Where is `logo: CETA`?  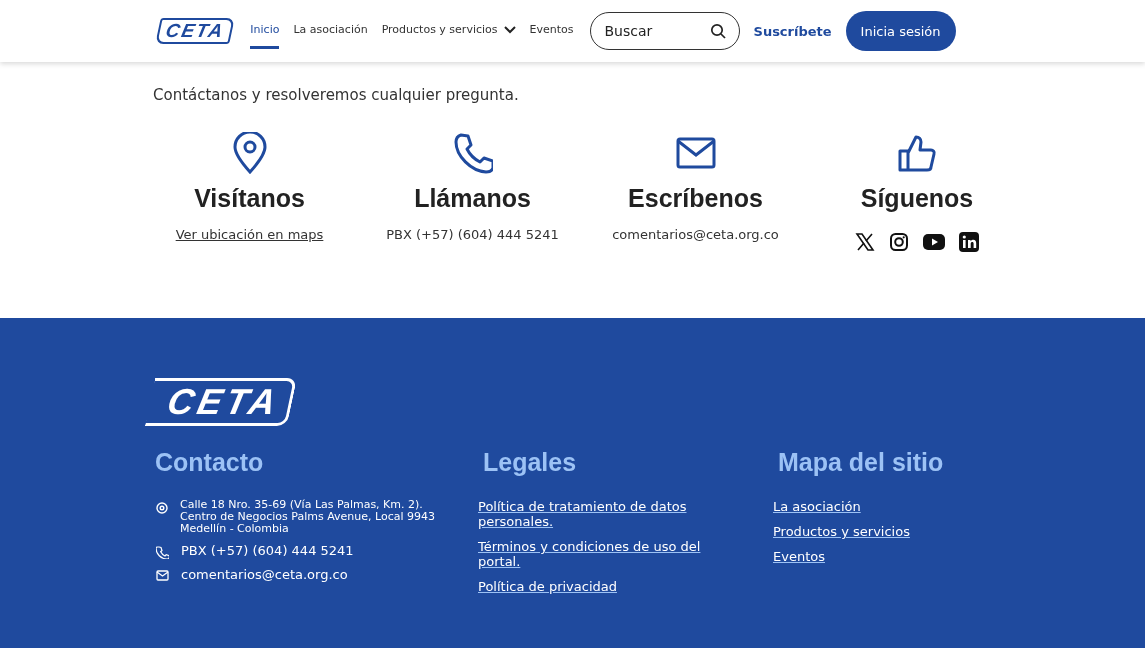
logo: CETA is located at coordinates (195, 31).